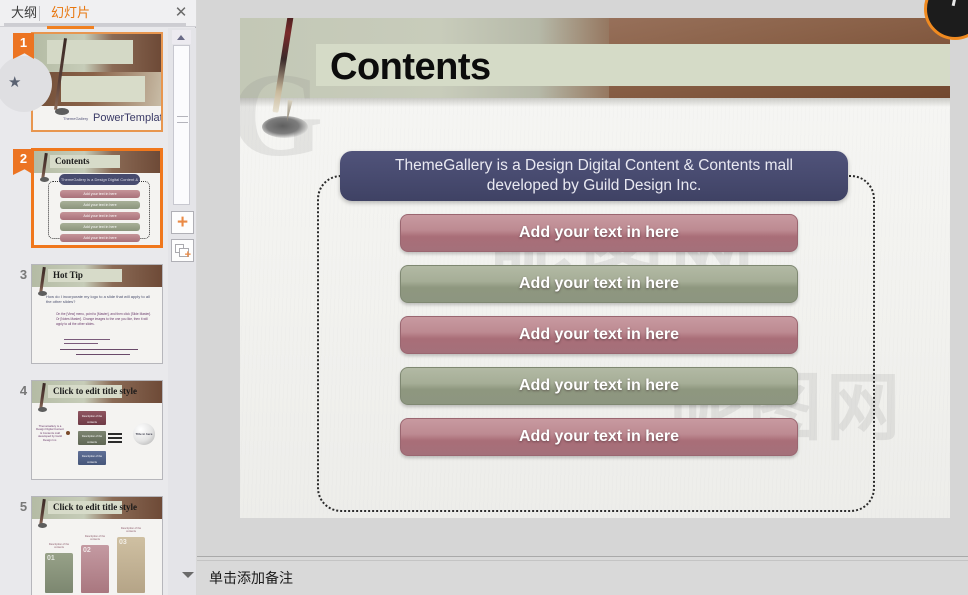 The height and width of the screenshot is (595, 968). Describe the element at coordinates (410, 67) in the screenshot. I see `page-title: Contents` at that location.